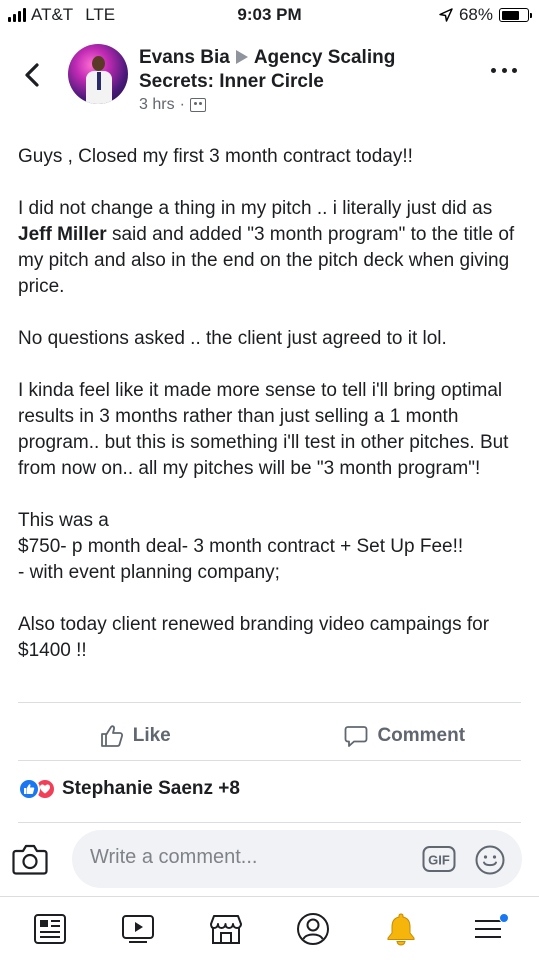  I want to click on comment-button: Comment, so click(404, 736).